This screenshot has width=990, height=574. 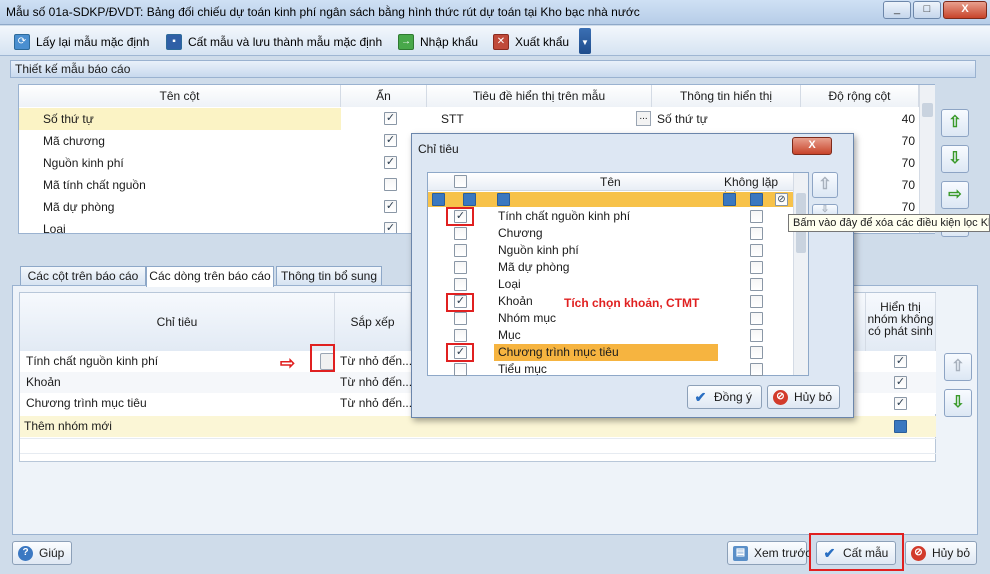 What do you see at coordinates (724, 397) in the screenshot?
I see `dialog-ok-button: ✔ Đồng ý` at bounding box center [724, 397].